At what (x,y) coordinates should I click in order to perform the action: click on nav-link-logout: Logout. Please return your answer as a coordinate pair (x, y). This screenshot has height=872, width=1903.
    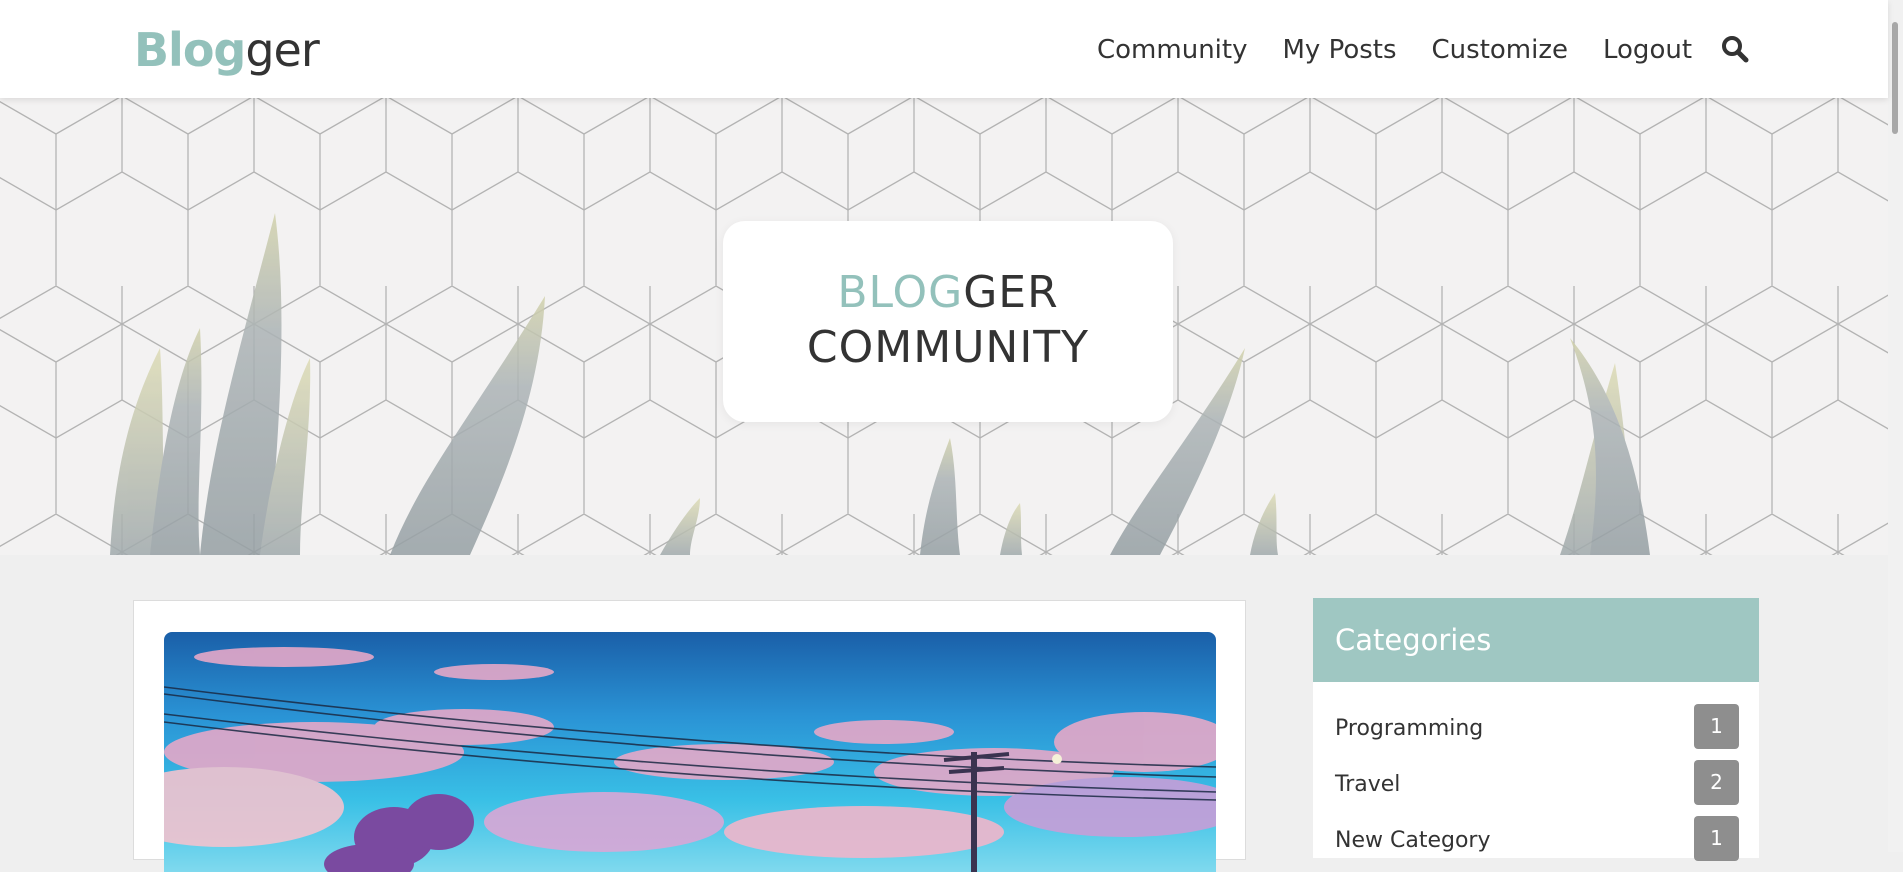
    Looking at the image, I should click on (1647, 50).